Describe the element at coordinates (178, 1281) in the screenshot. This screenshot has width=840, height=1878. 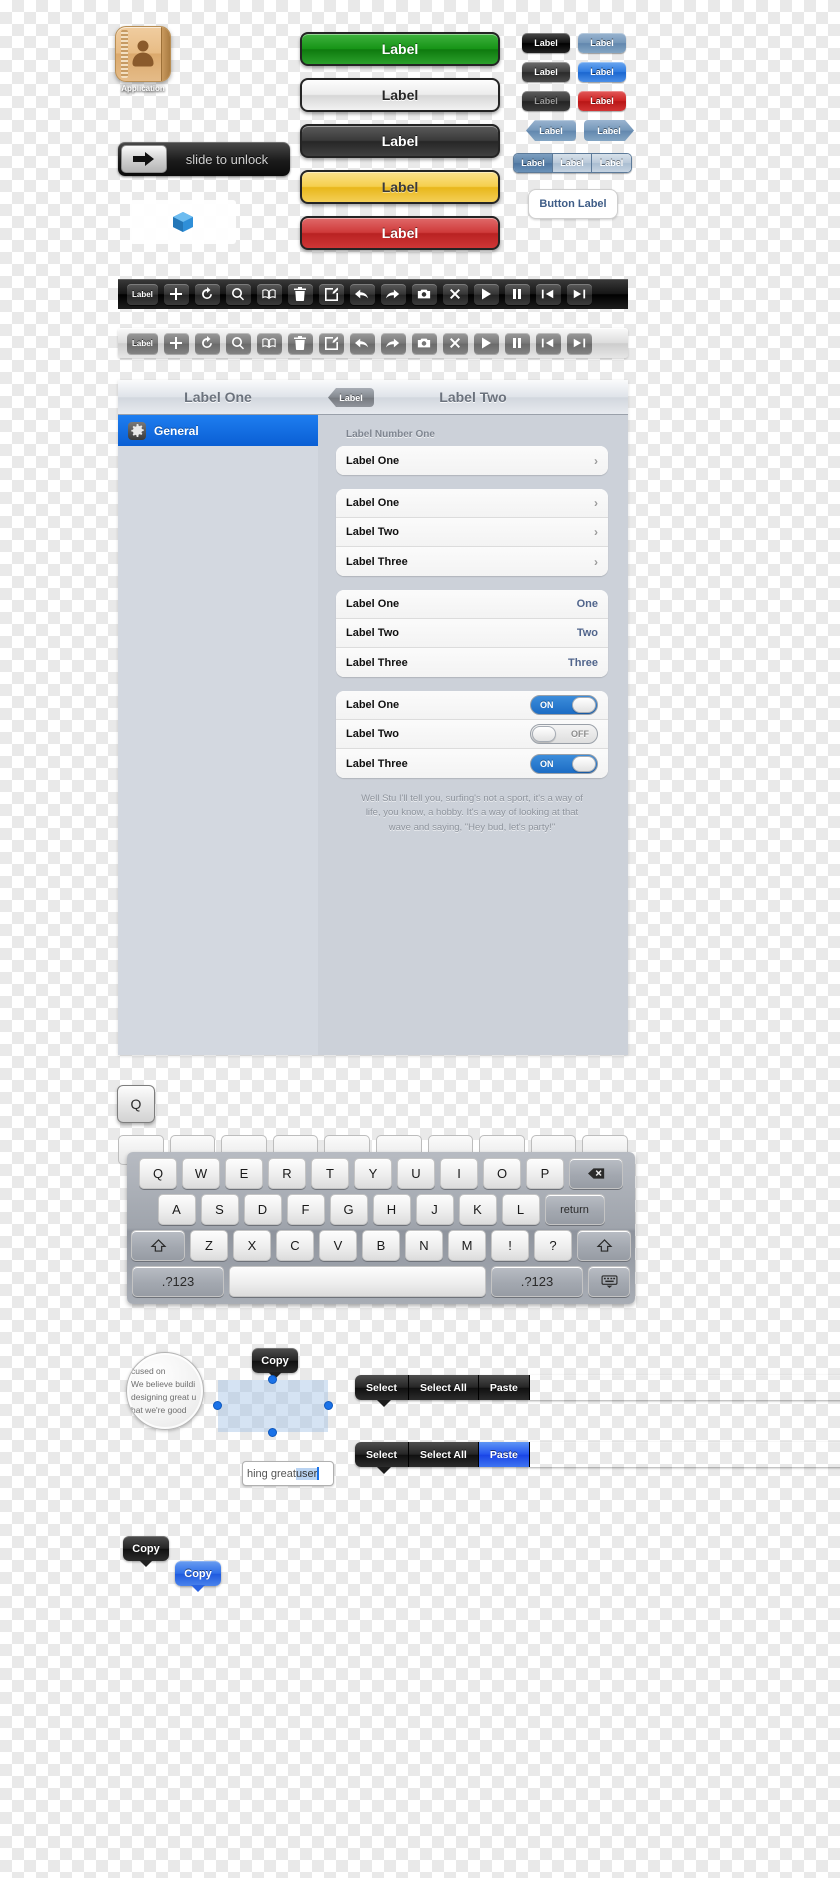
I see `key-numbers-left: .?123` at that location.